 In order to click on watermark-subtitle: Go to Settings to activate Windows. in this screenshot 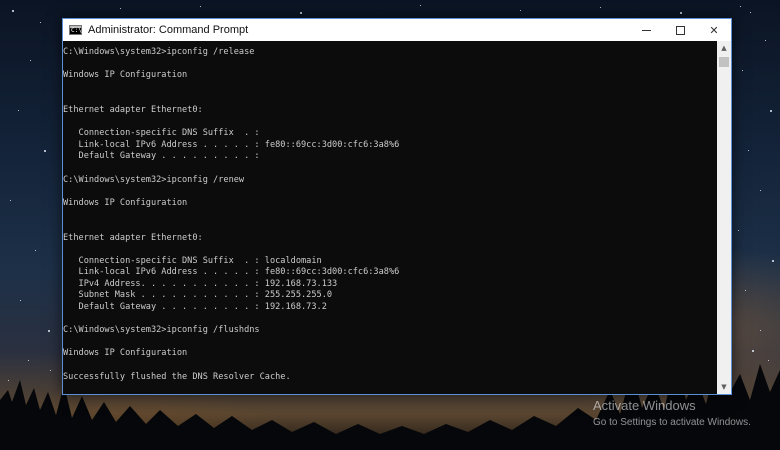, I will do `click(672, 422)`.